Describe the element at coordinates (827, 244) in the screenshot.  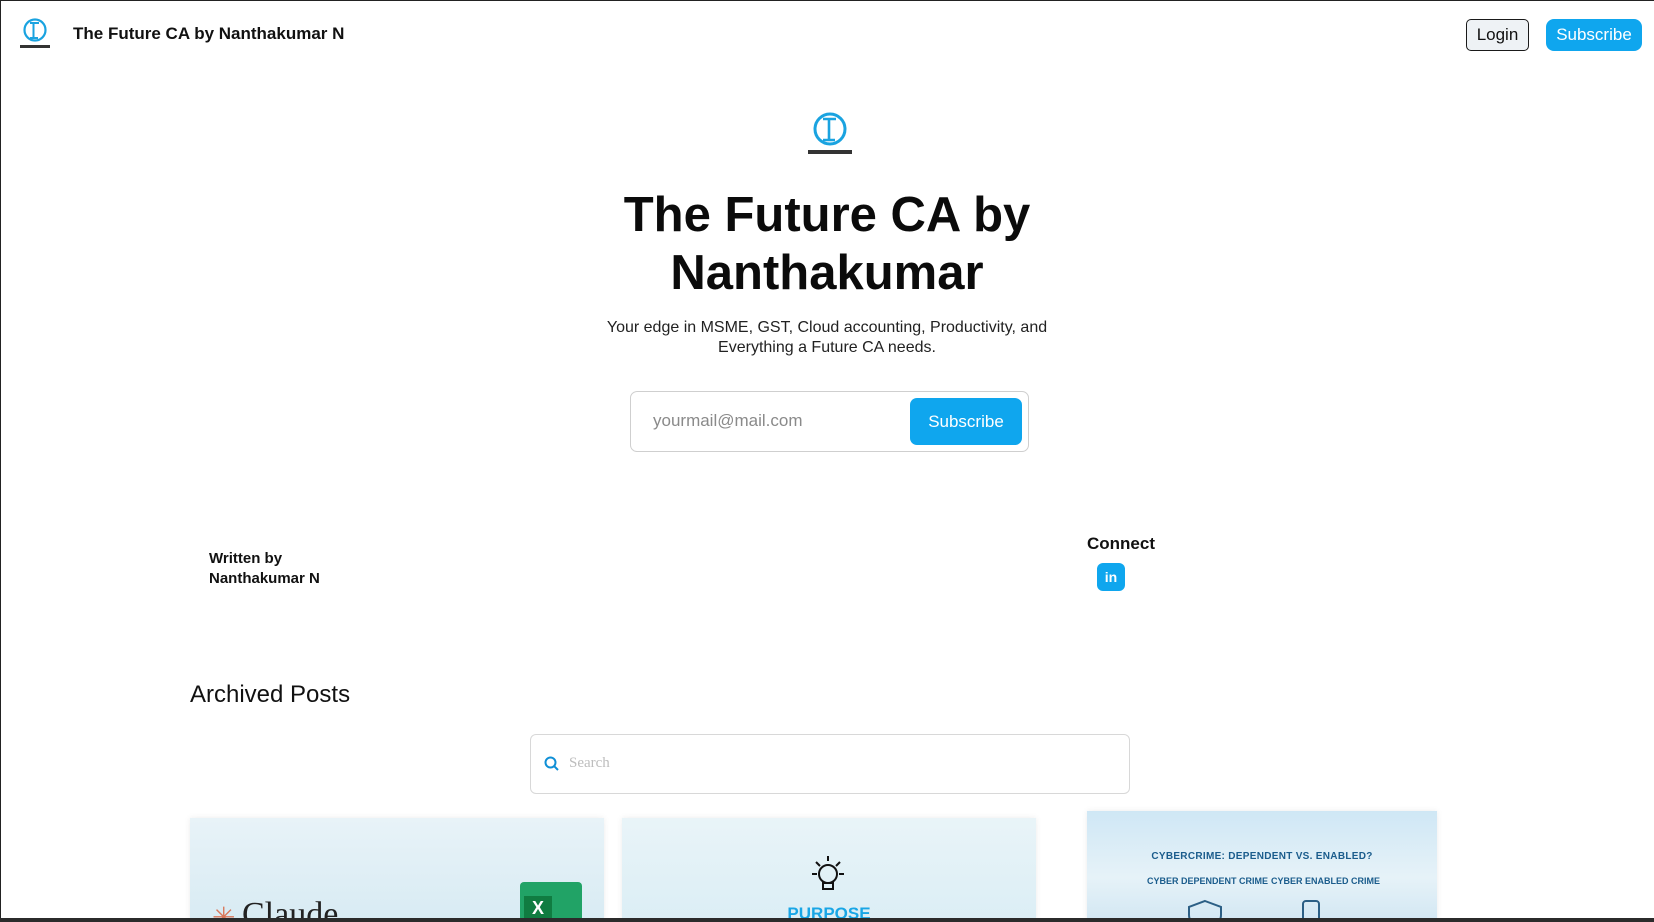
I see `hero-title: The Future CA by Nanthakumar` at that location.